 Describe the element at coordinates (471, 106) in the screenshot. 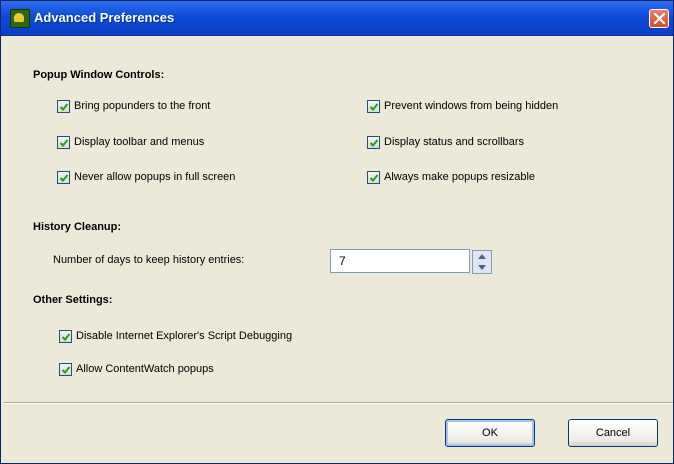

I see `checkbox-label: Prevent windows from being hidden` at that location.